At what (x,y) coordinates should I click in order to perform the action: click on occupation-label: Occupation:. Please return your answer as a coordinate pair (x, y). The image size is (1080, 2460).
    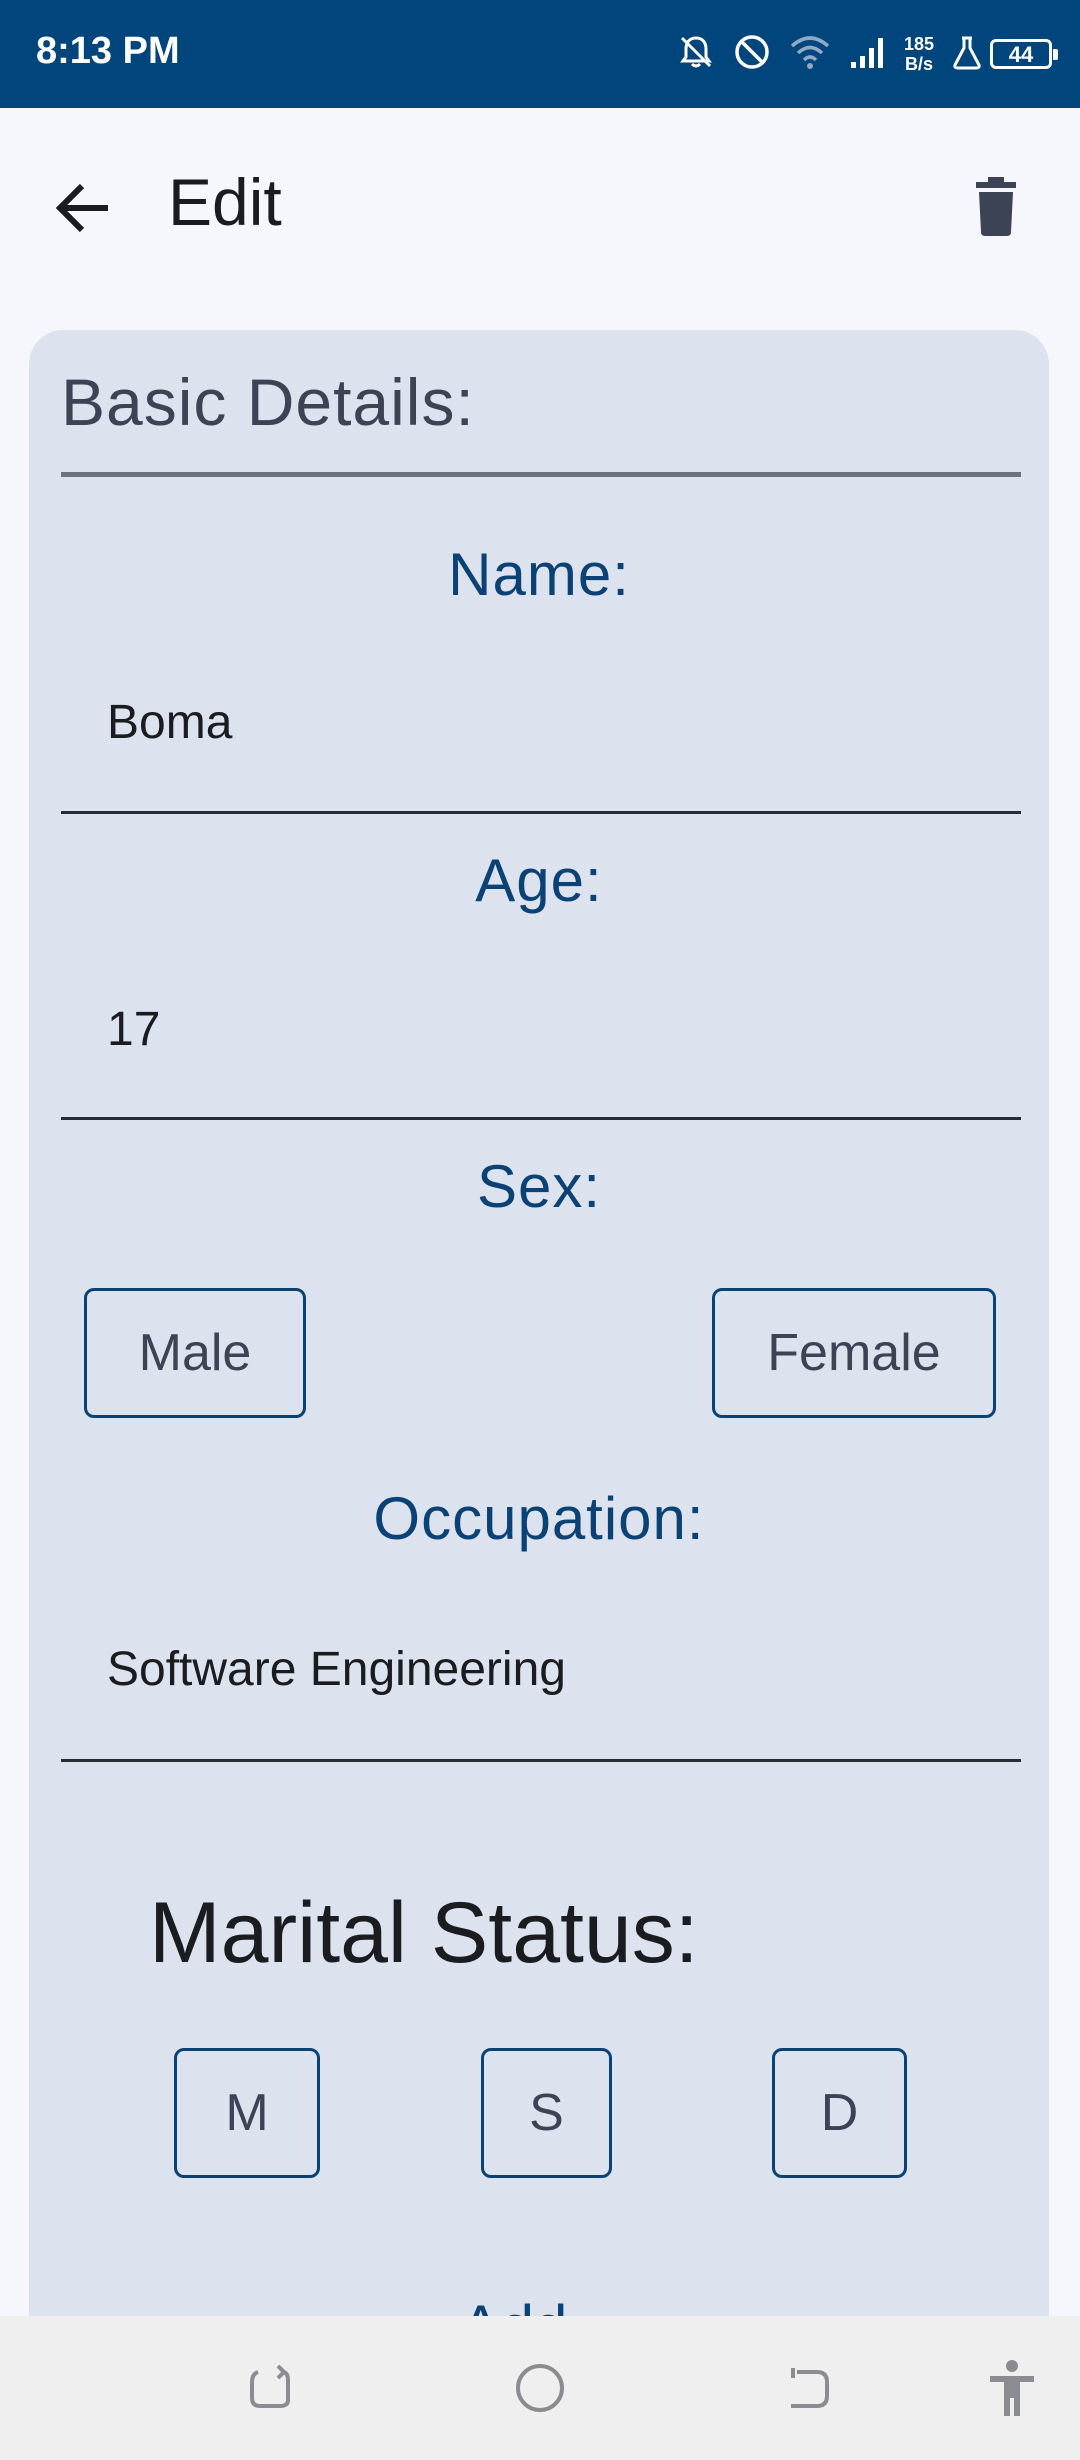
    Looking at the image, I should click on (539, 1518).